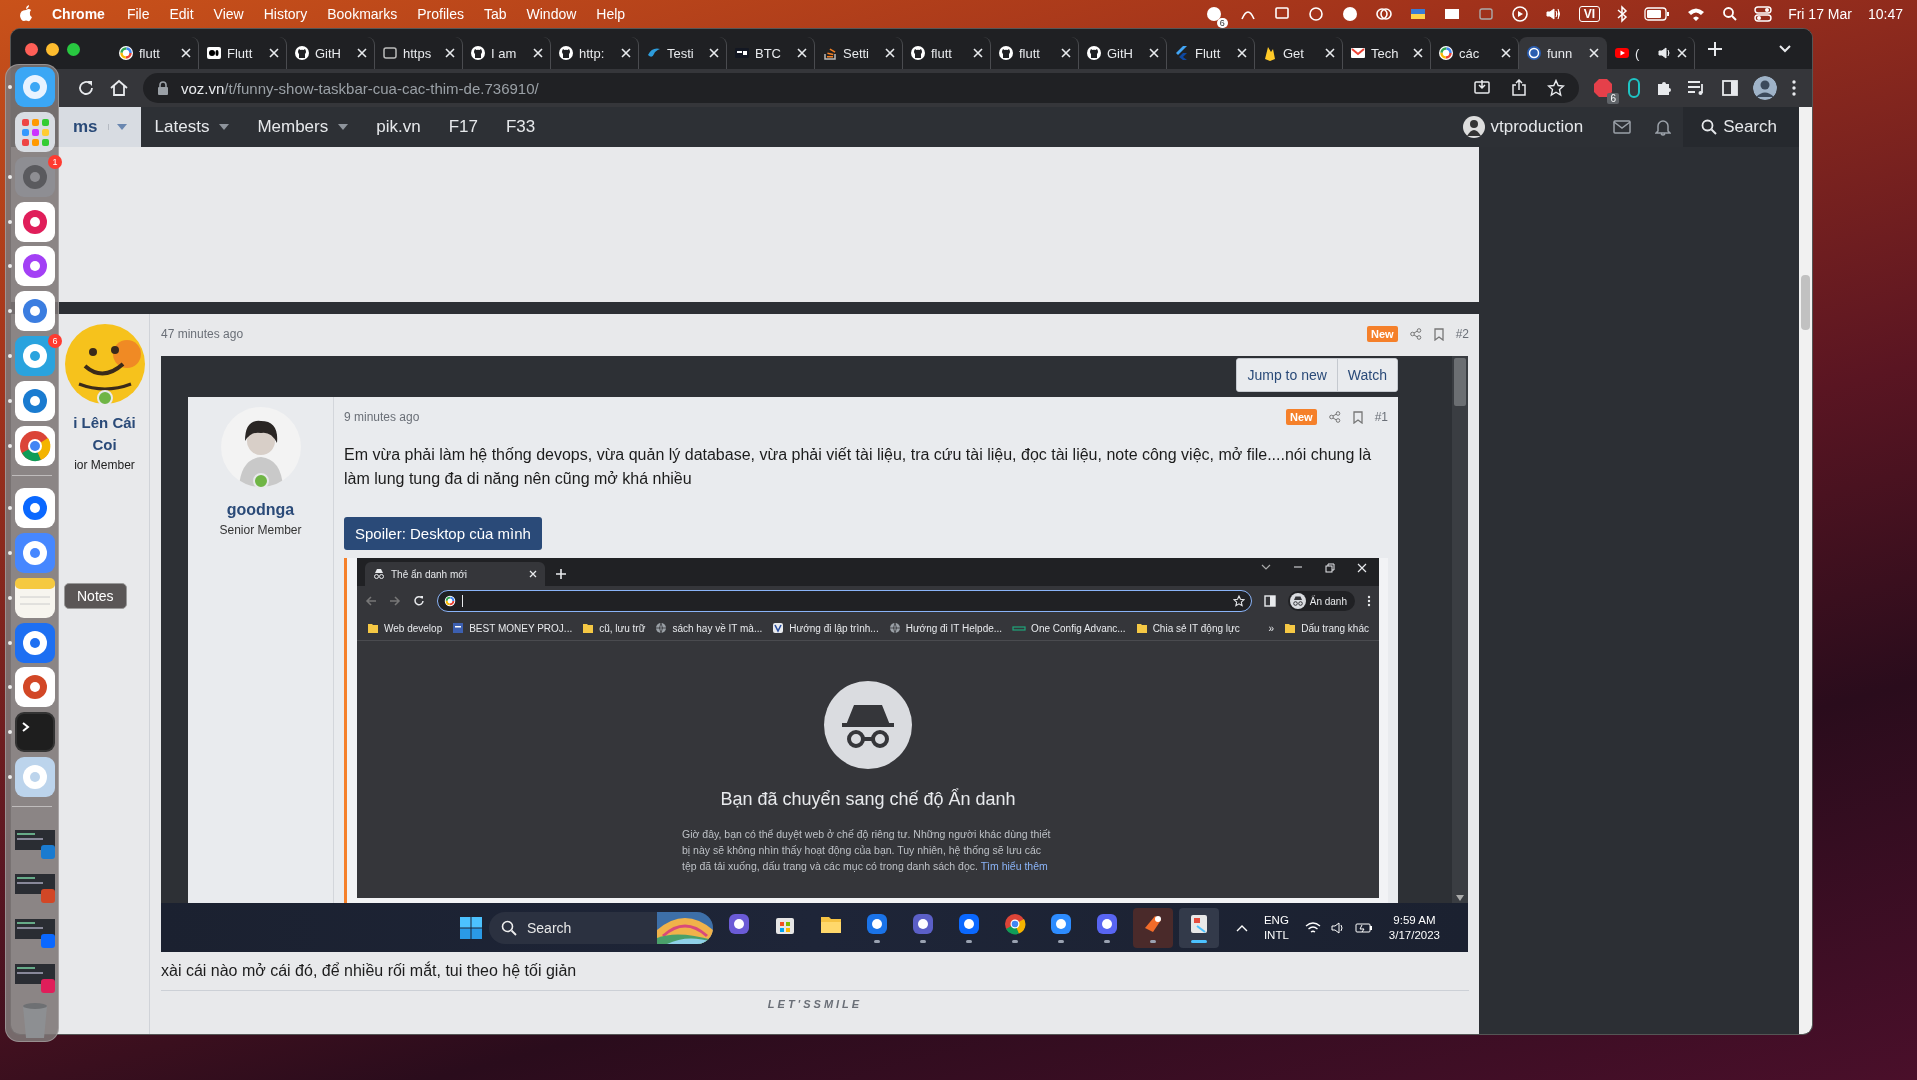 The image size is (1917, 1080). I want to click on menu-item: Tab, so click(495, 13).